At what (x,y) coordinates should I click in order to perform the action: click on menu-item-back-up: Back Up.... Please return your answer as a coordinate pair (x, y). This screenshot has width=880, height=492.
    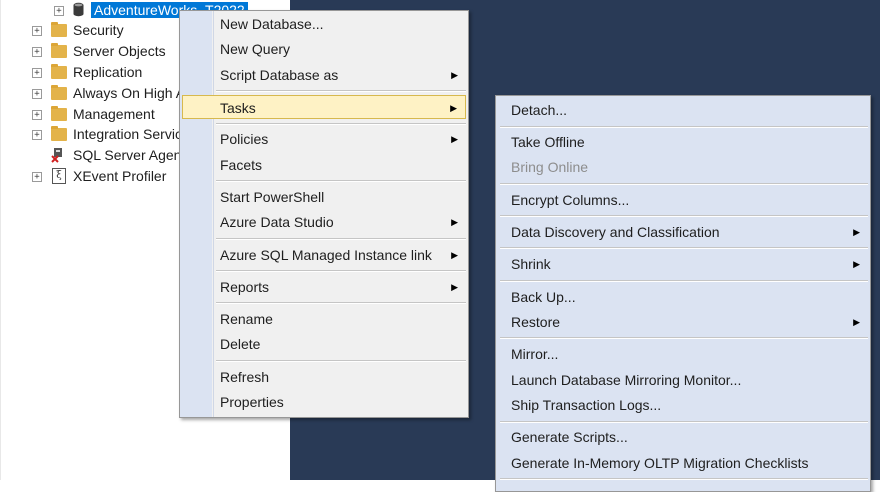
    Looking at the image, I should click on (683, 297).